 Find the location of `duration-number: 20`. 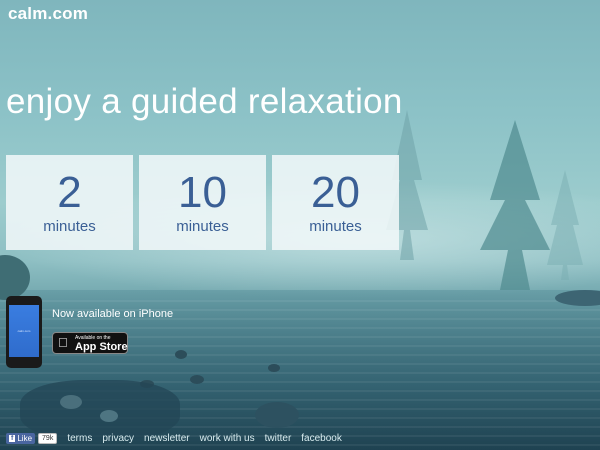

duration-number: 20 is located at coordinates (335, 192).